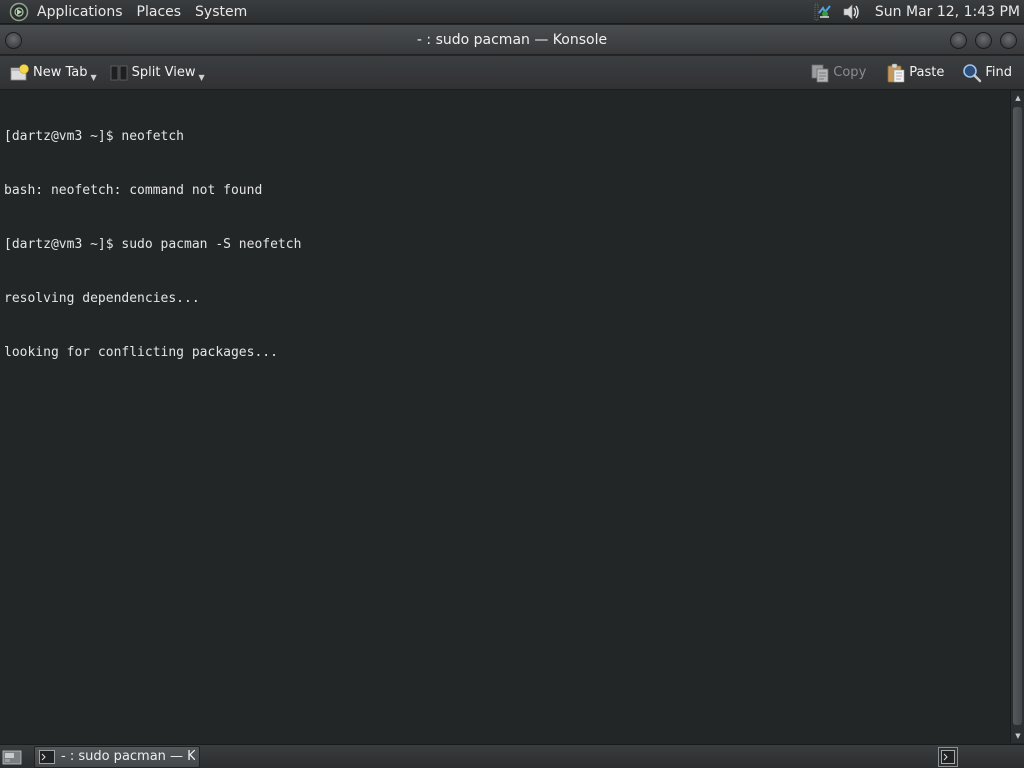 The image size is (1024, 768). Describe the element at coordinates (80, 12) in the screenshot. I see `applications-menu: Applications` at that location.